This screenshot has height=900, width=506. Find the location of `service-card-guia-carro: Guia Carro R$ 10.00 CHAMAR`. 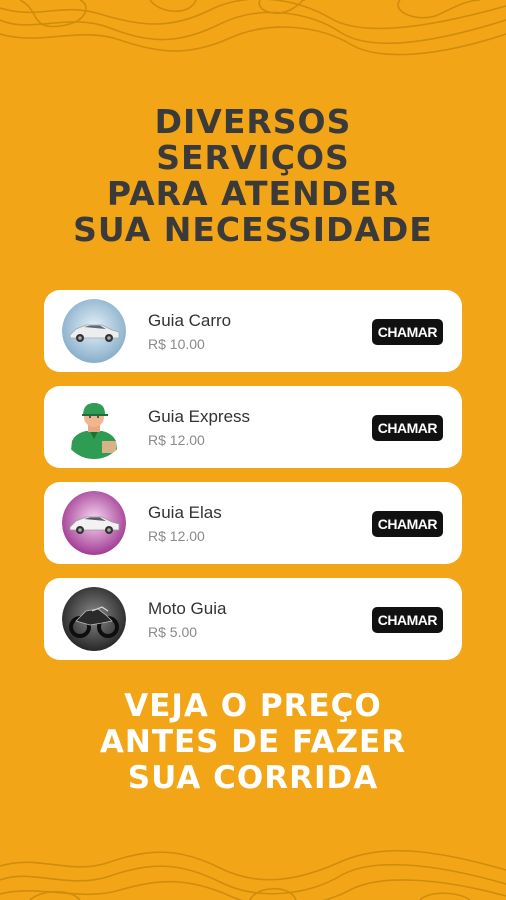

service-card-guia-carro: Guia Carro R$ 10.00 CHAMAR is located at coordinates (253, 331).